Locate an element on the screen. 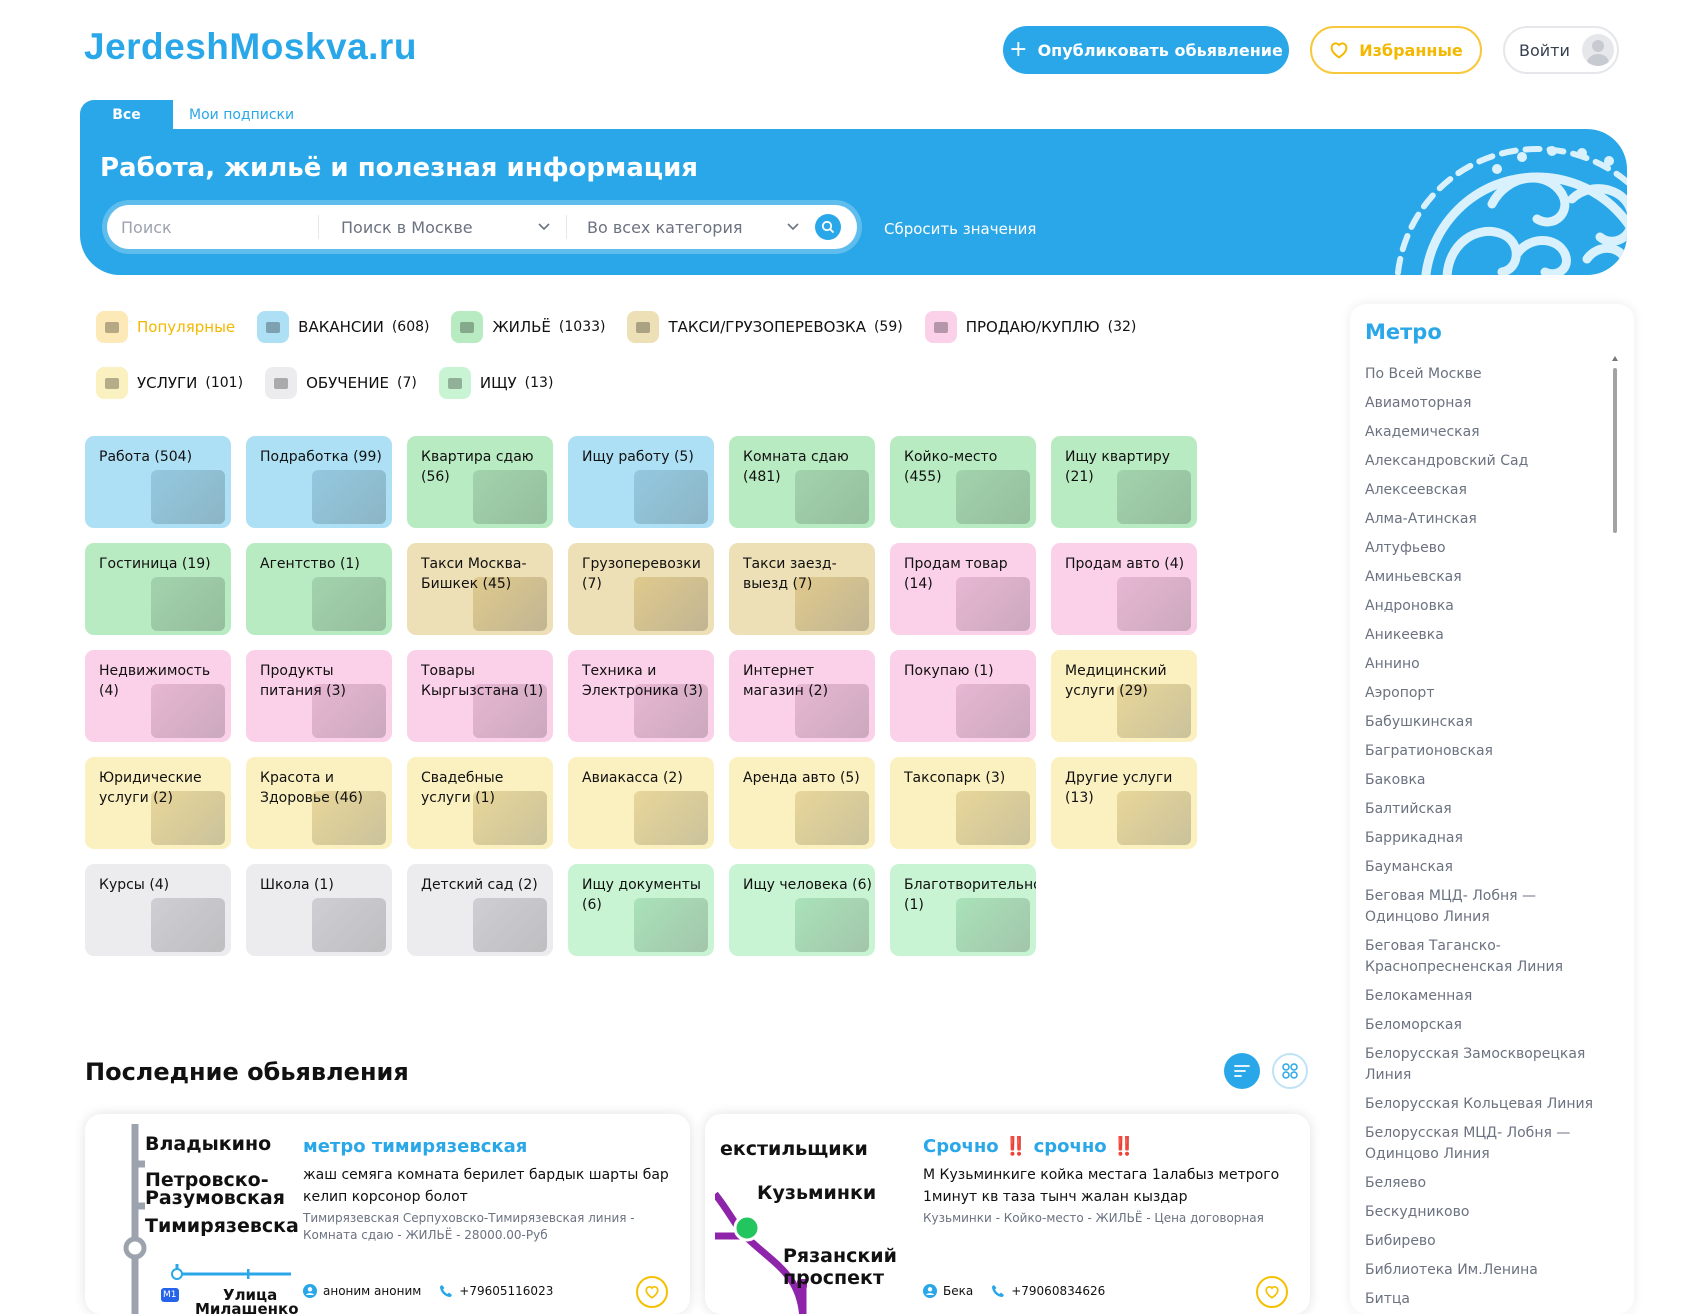  metro-station-item: Белорусская Замоскворецкая Линия is located at coordinates (1487, 1065).